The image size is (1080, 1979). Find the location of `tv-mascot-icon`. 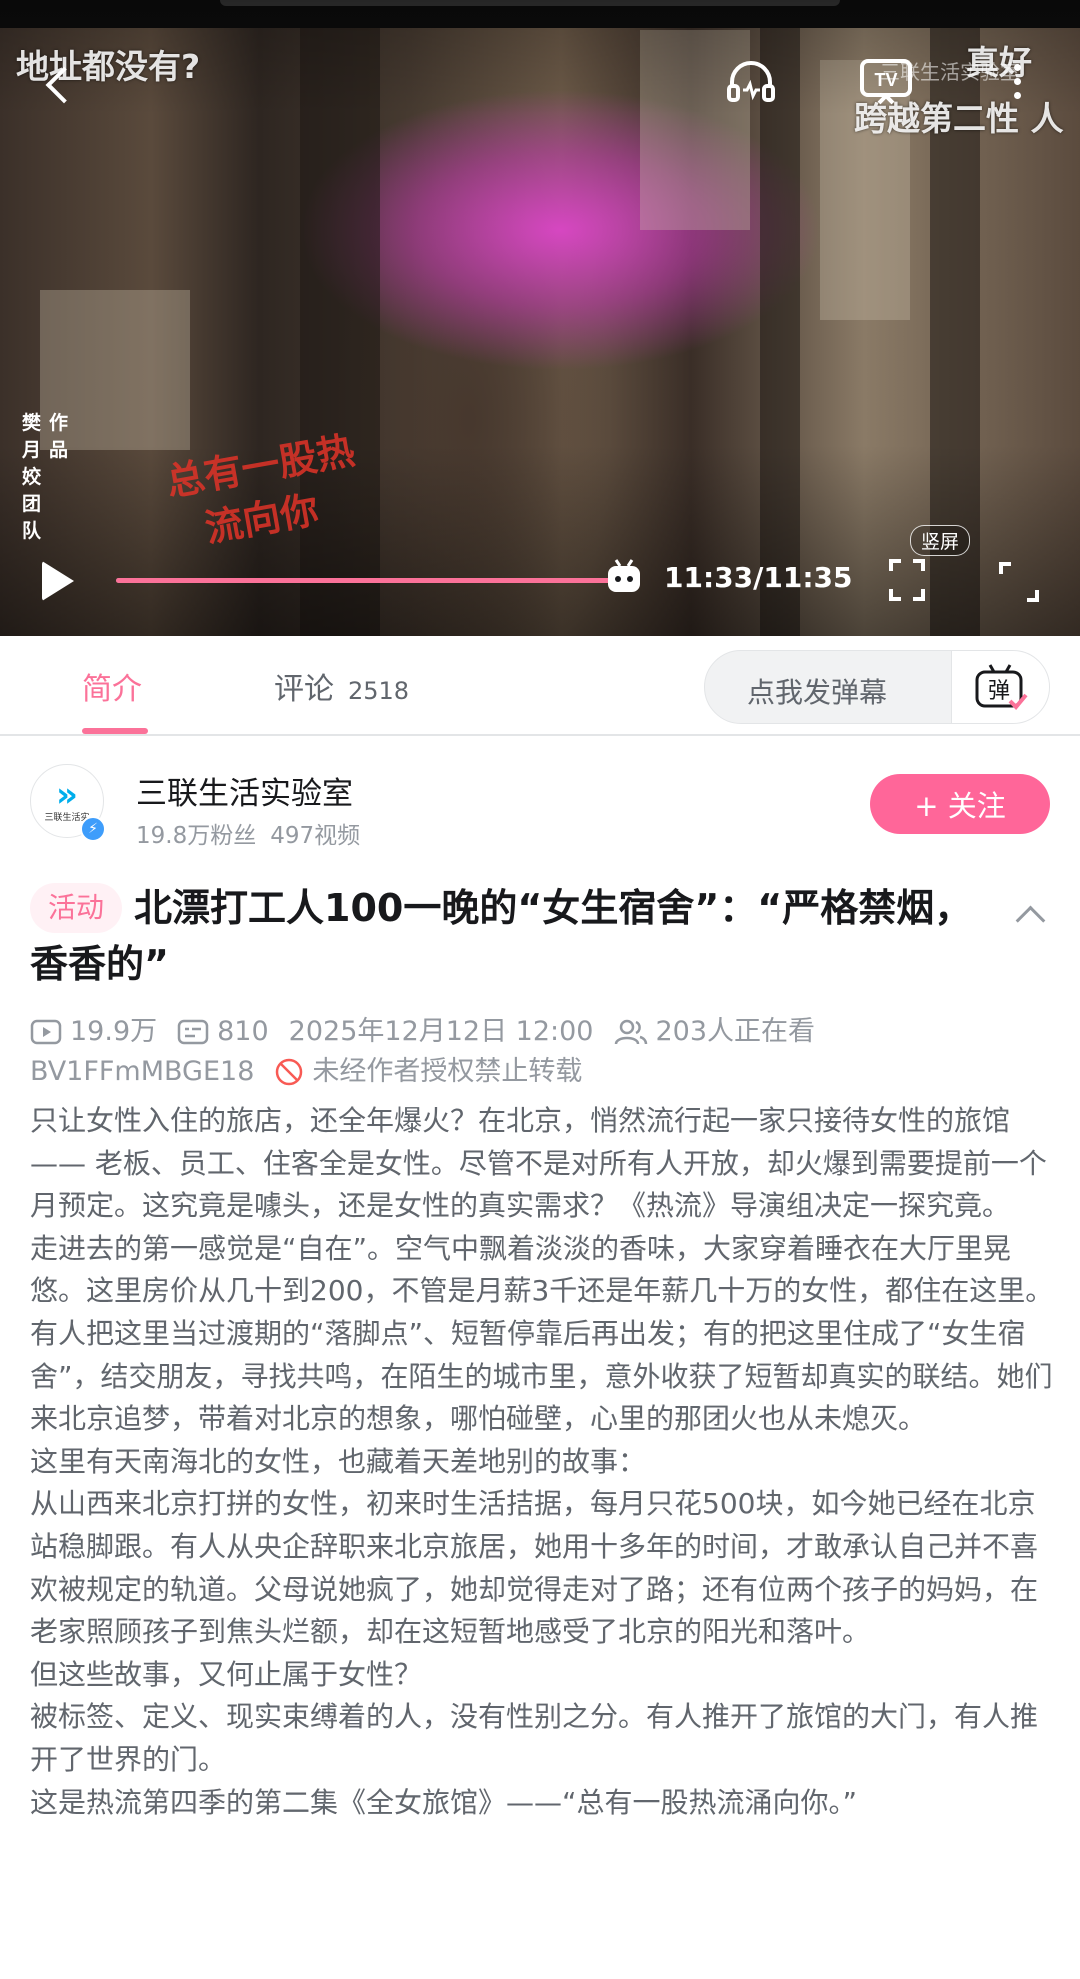

tv-mascot-icon is located at coordinates (624, 575).